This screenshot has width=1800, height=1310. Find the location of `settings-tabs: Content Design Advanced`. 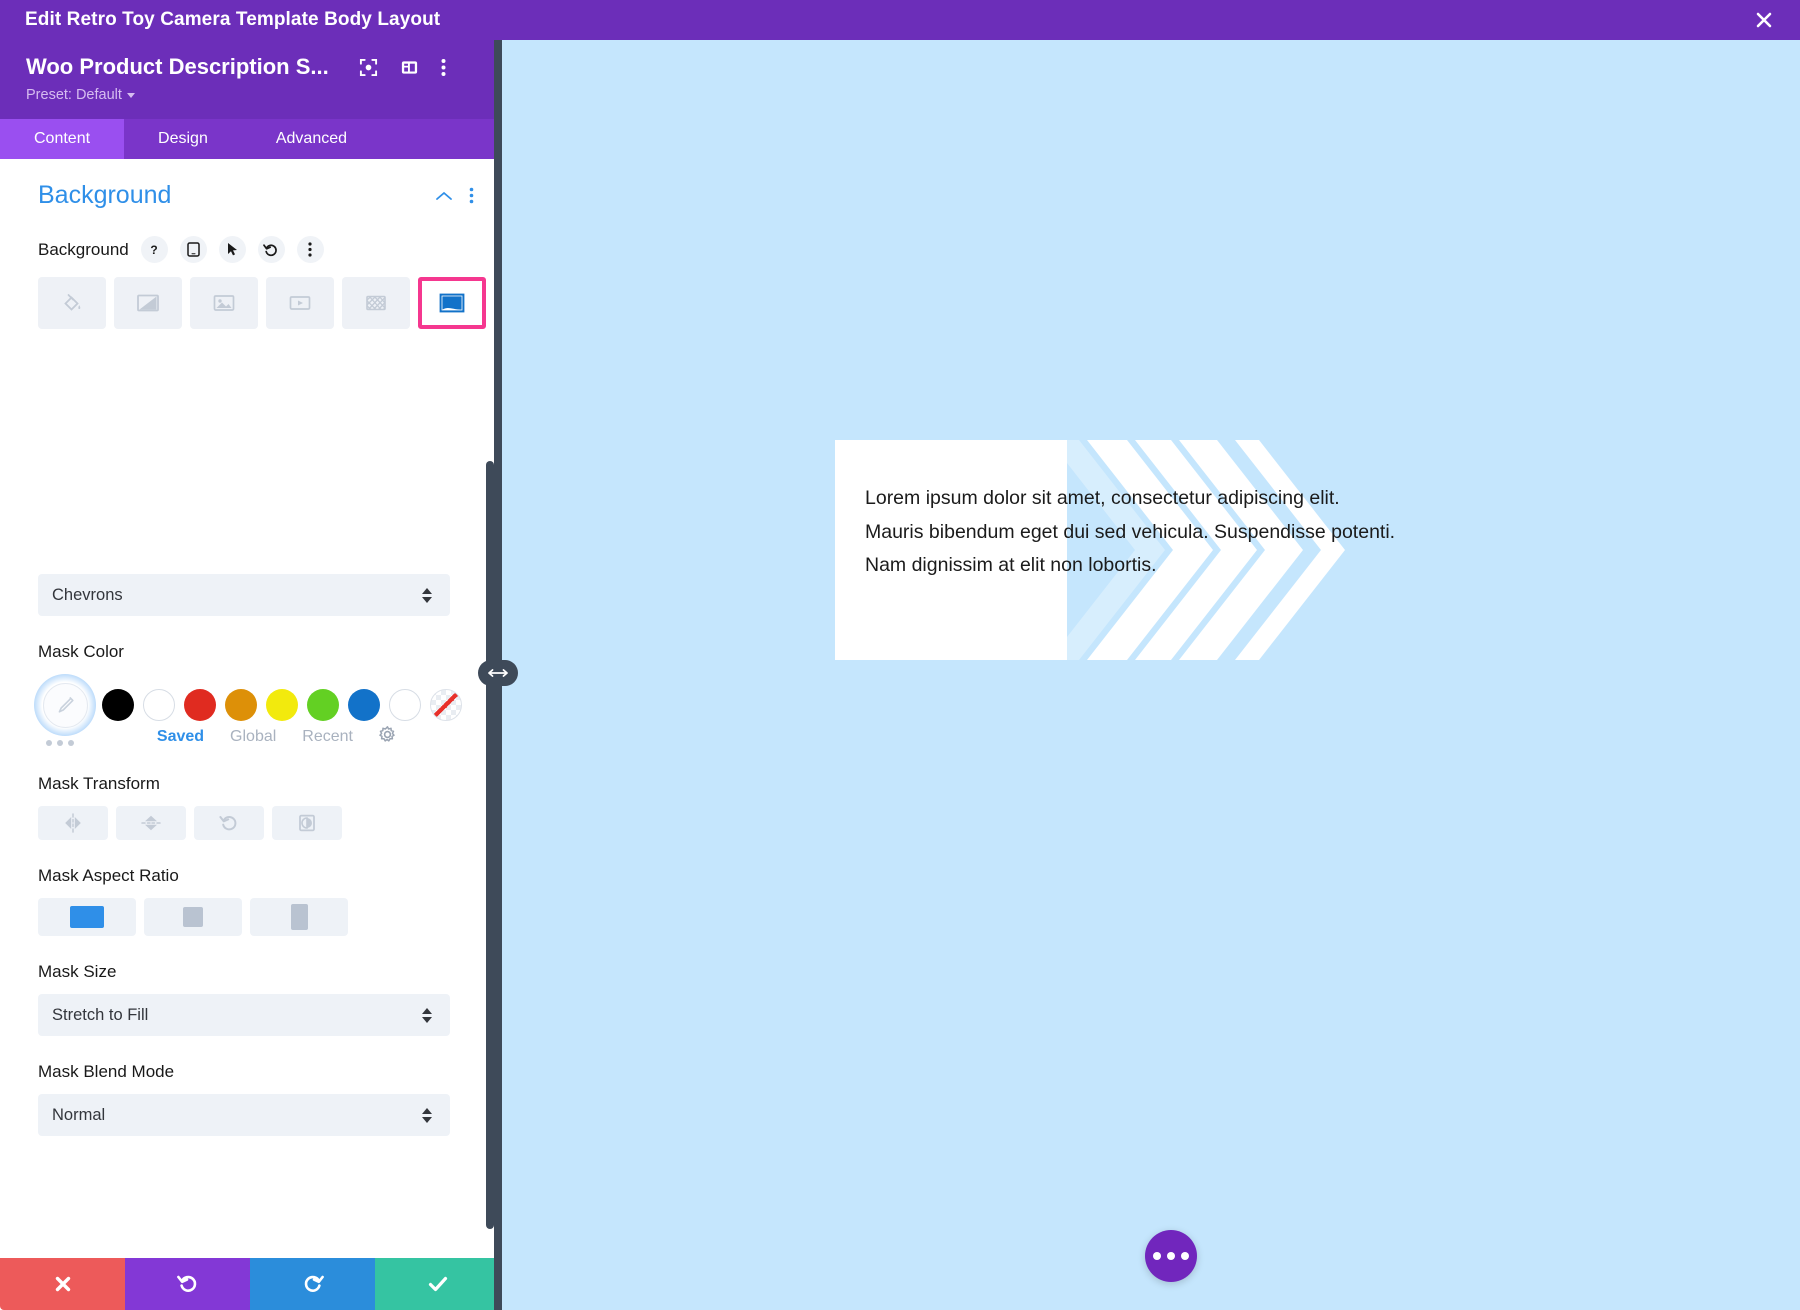

settings-tabs: Content Design Advanced is located at coordinates (250, 139).